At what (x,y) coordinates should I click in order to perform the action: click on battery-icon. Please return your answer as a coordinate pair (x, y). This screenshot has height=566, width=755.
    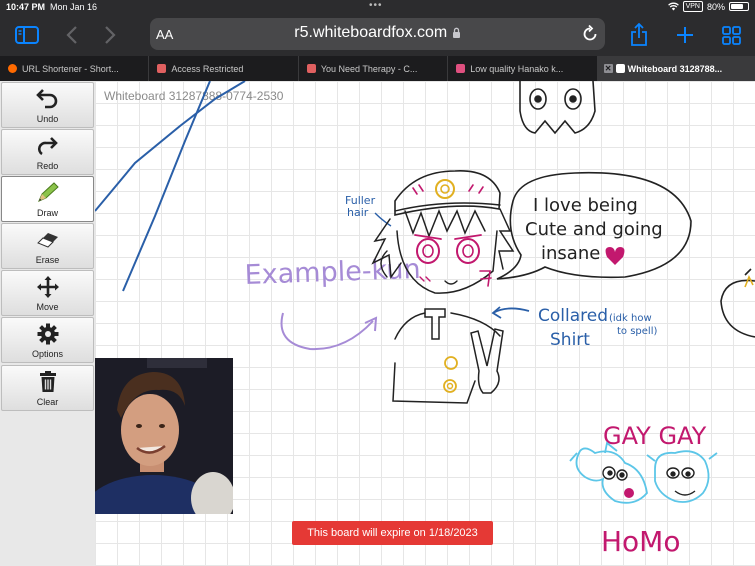
    Looking at the image, I should click on (739, 6).